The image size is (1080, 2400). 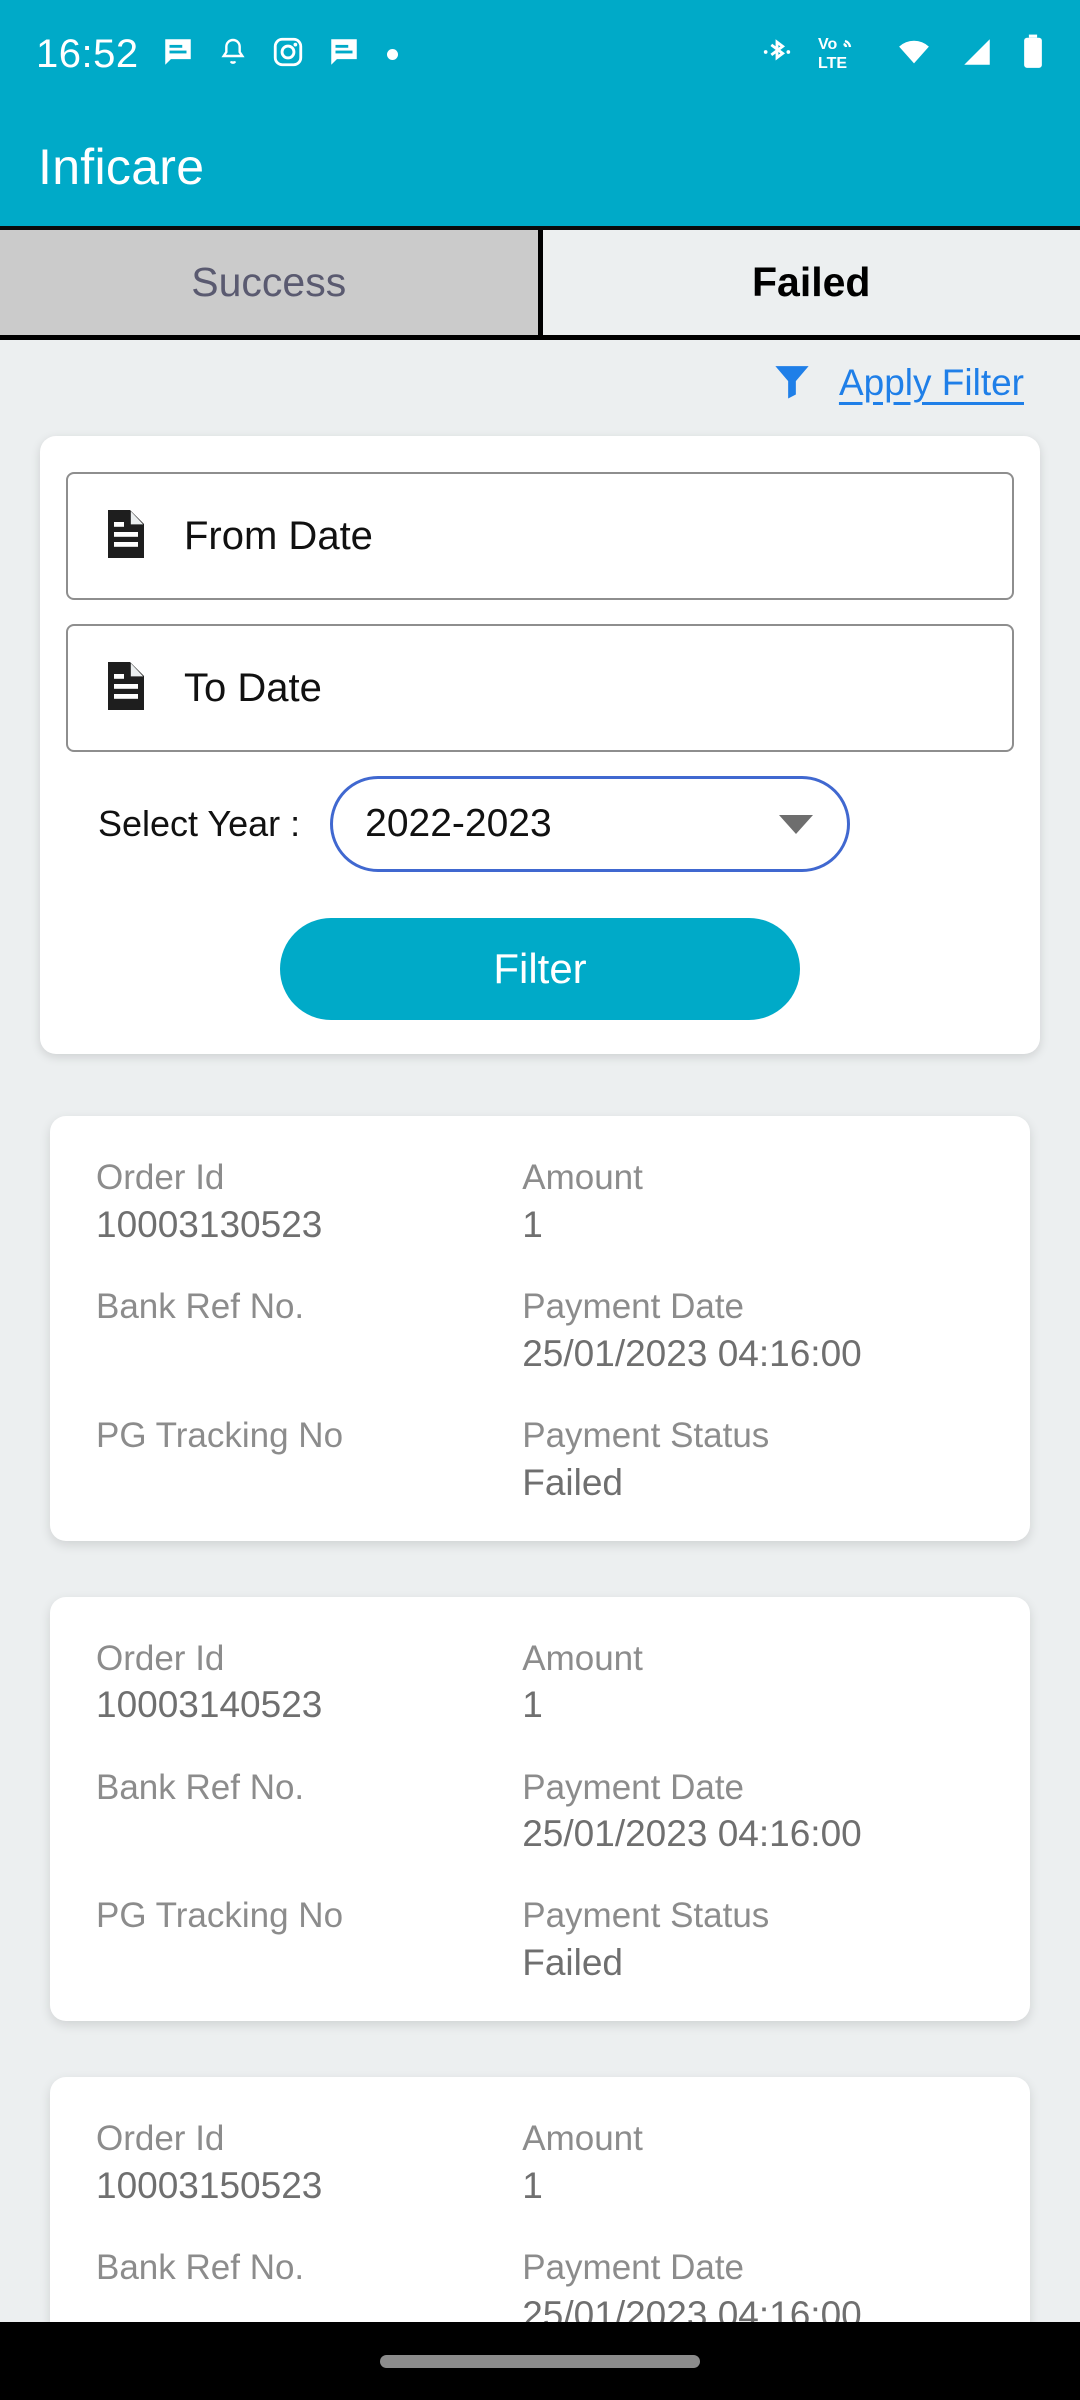 I want to click on apply-filter-link: Apply Filter, so click(x=931, y=383).